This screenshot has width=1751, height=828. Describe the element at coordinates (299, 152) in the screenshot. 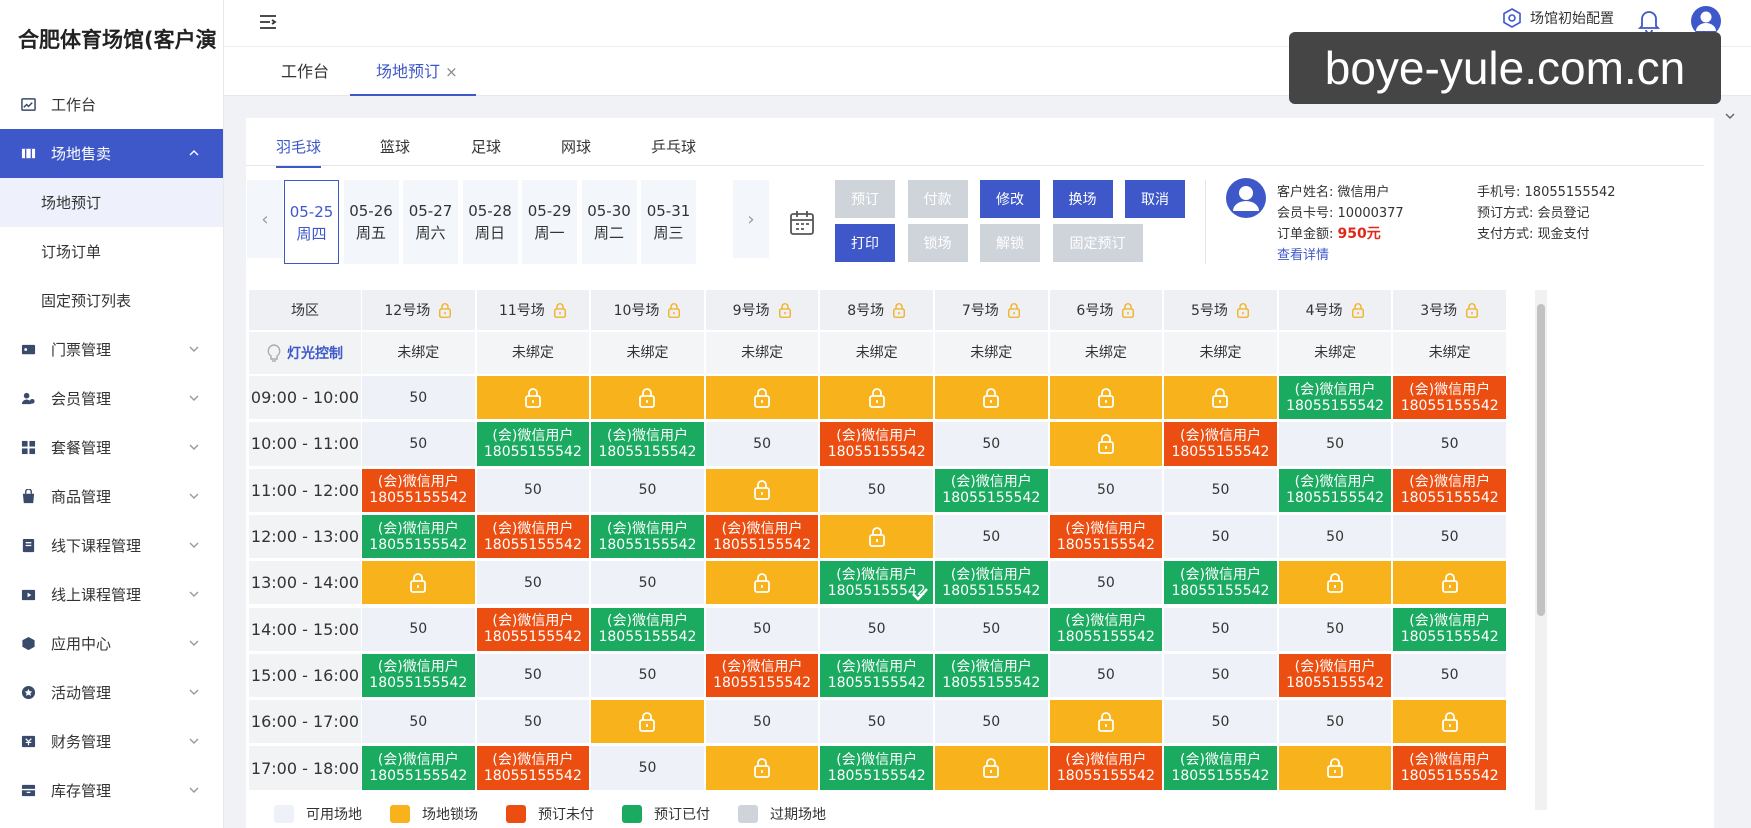

I see `sport-tab-badminton: 羽毛球` at that location.